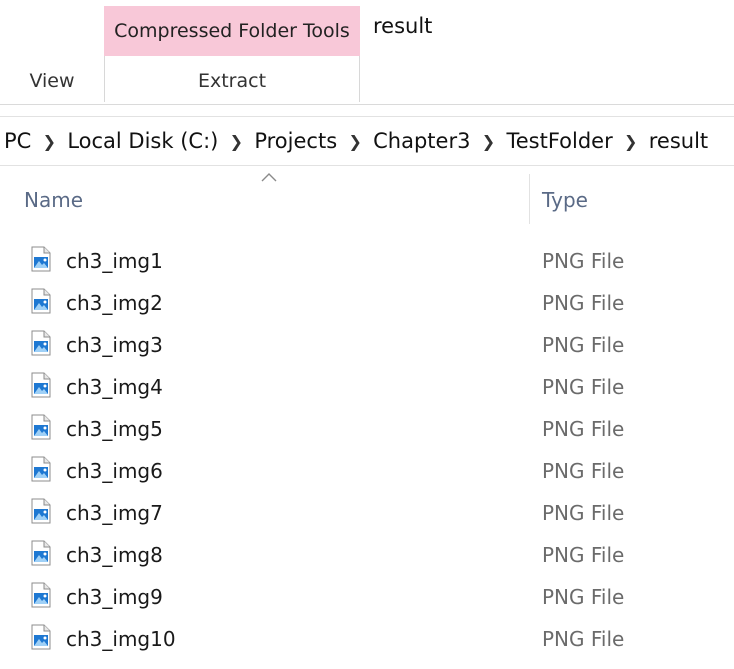 Image resolution: width=734 pixels, height=669 pixels. I want to click on breadcrumb-projects: Projects, so click(295, 141).